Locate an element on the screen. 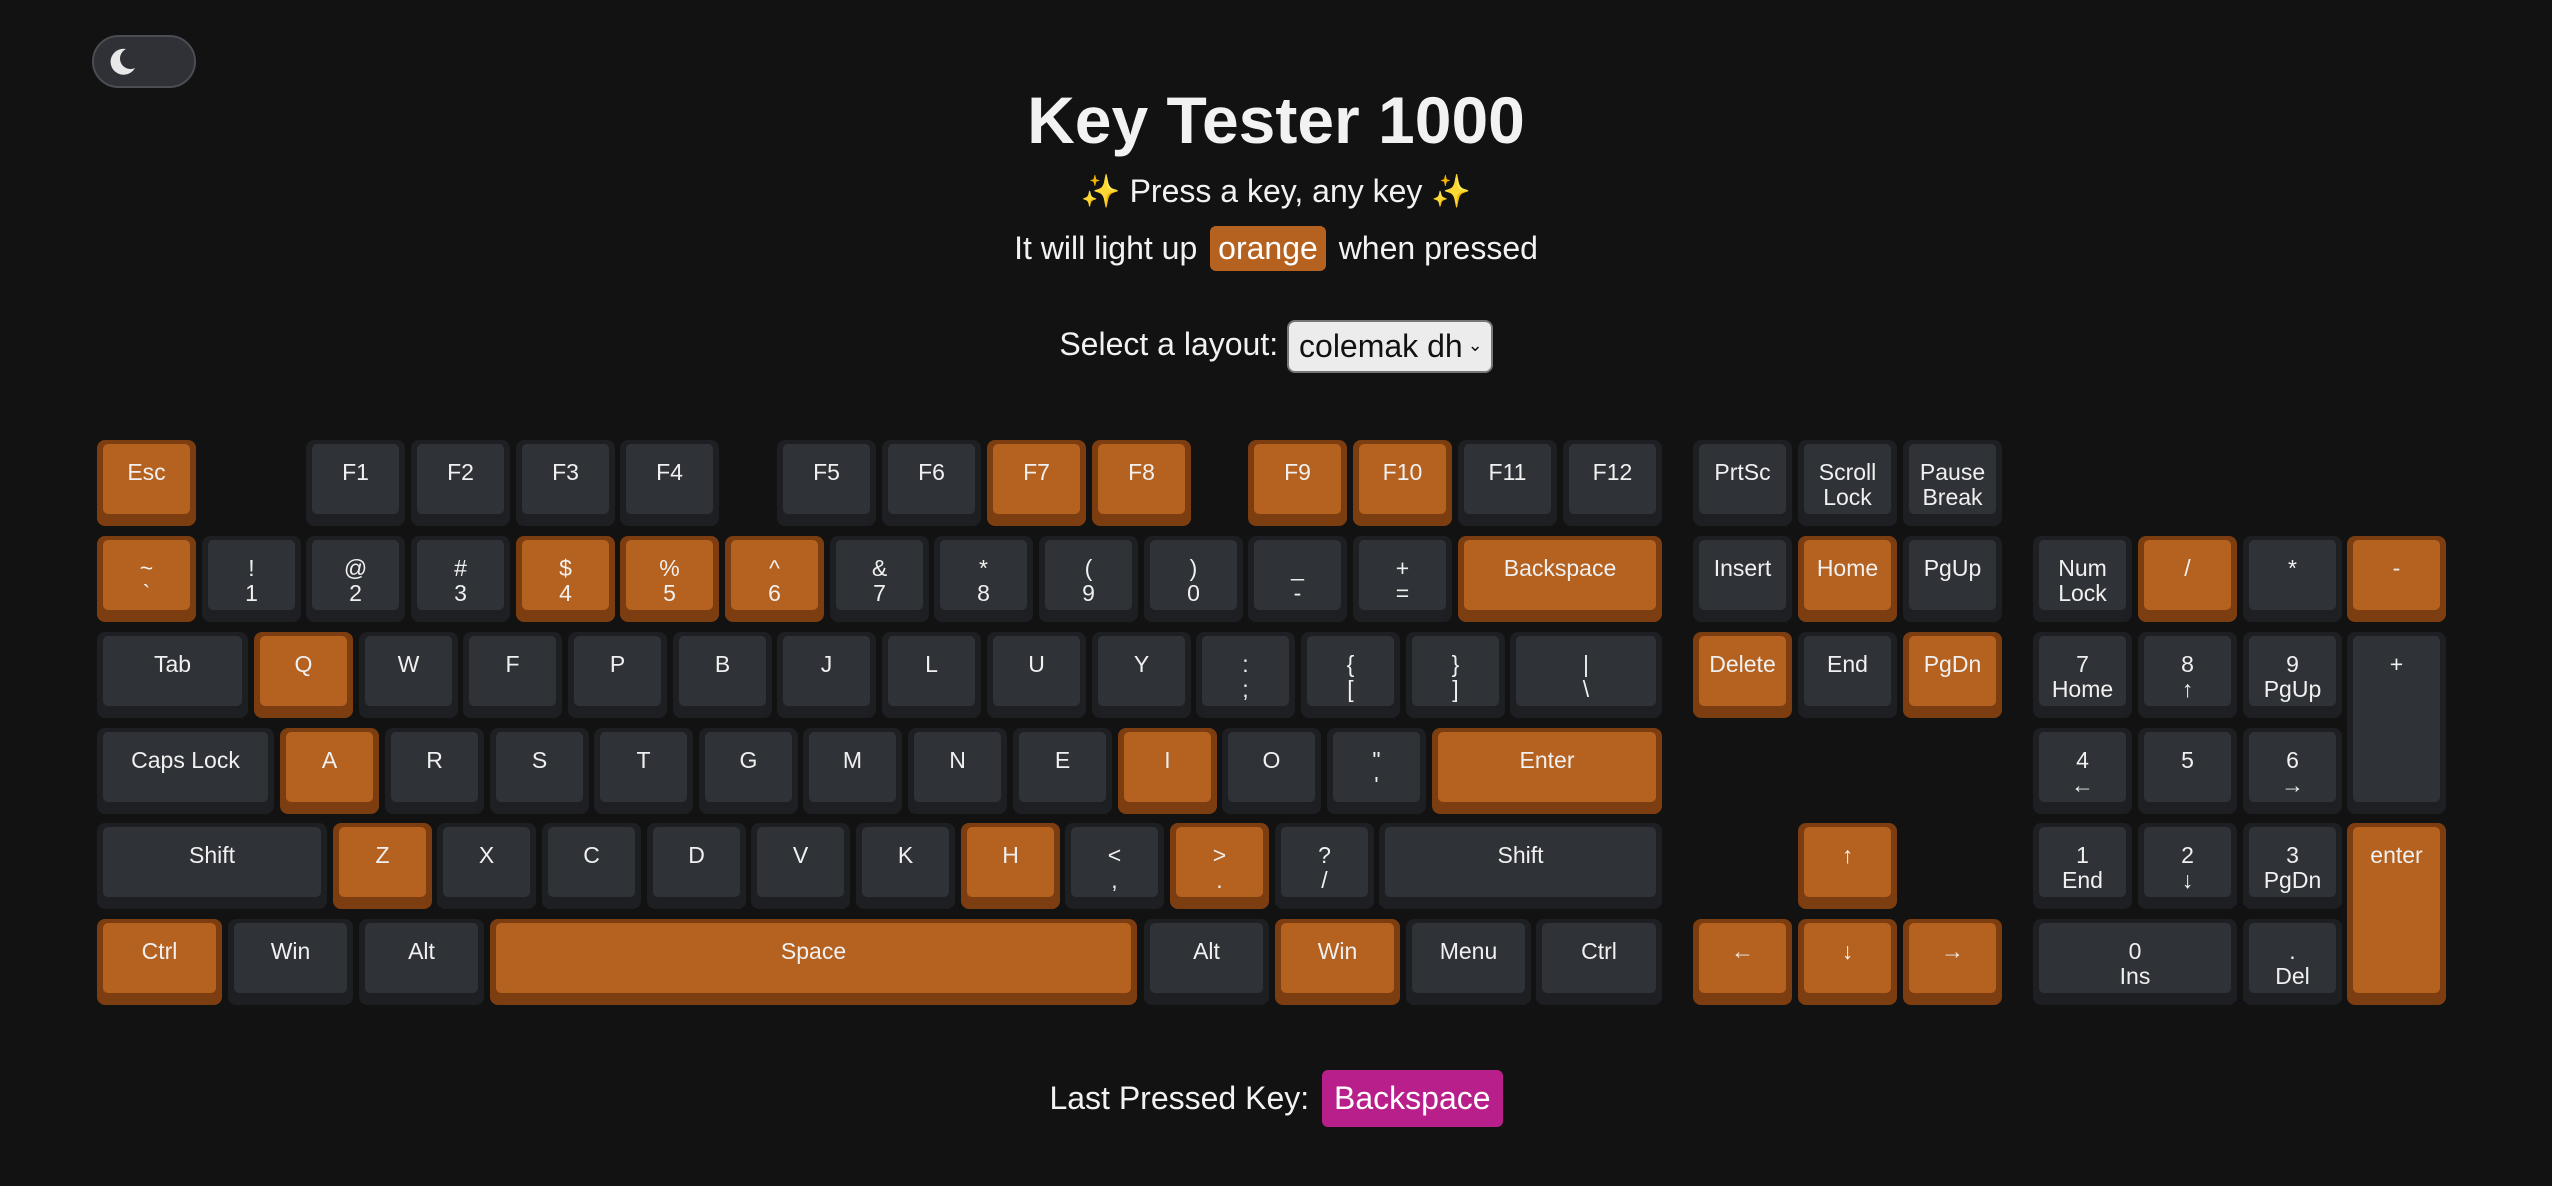 This screenshot has height=1186, width=2552. key-digit-1: ! 1 is located at coordinates (251, 579).